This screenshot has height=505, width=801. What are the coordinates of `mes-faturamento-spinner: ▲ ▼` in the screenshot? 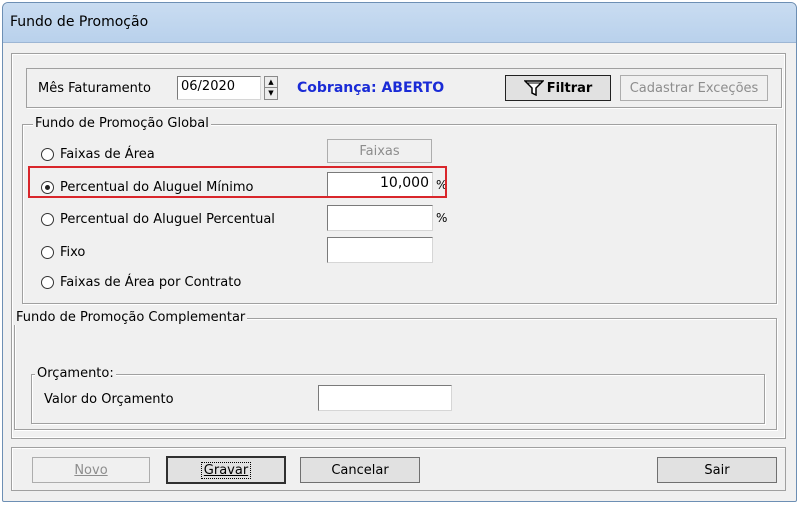 It's located at (271, 88).